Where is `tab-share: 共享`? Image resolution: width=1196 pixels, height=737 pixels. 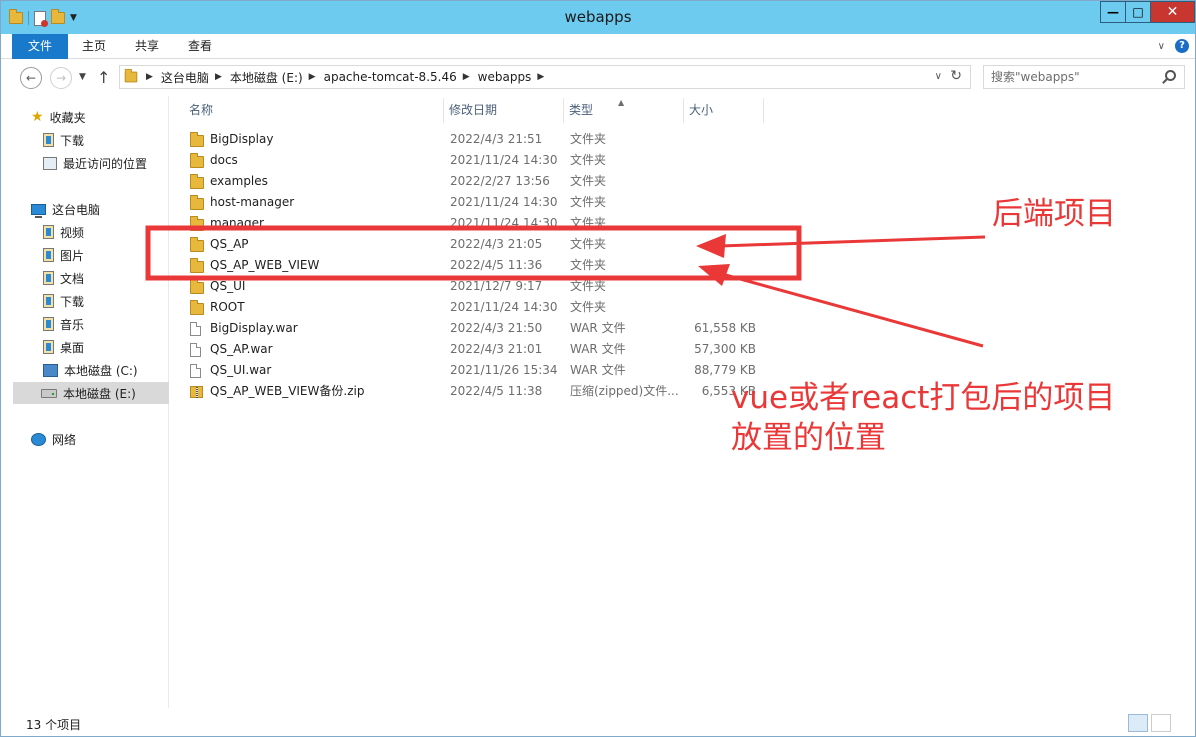
tab-share: 共享 is located at coordinates (147, 46).